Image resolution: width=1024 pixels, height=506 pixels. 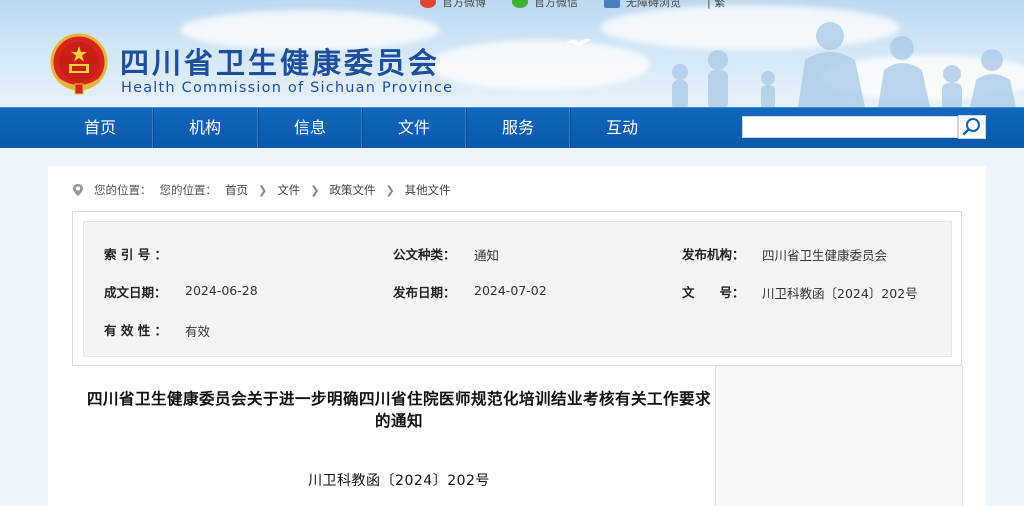 I want to click on breadcrumb-policy-documents: 政策文件, so click(x=352, y=190).